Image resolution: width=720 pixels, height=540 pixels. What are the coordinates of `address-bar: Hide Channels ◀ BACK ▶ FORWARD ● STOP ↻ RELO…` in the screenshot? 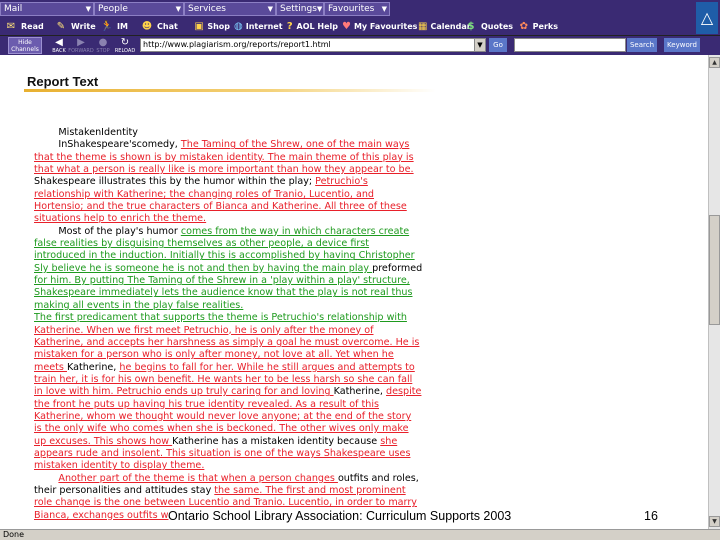 It's located at (360, 45).